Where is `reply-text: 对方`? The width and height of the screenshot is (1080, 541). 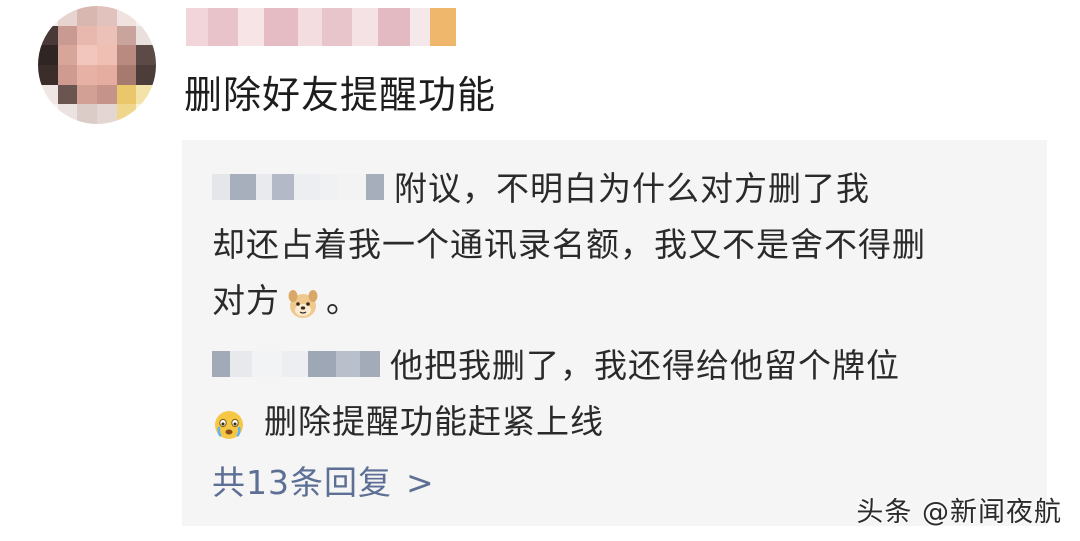 reply-text: 对方 is located at coordinates (246, 300).